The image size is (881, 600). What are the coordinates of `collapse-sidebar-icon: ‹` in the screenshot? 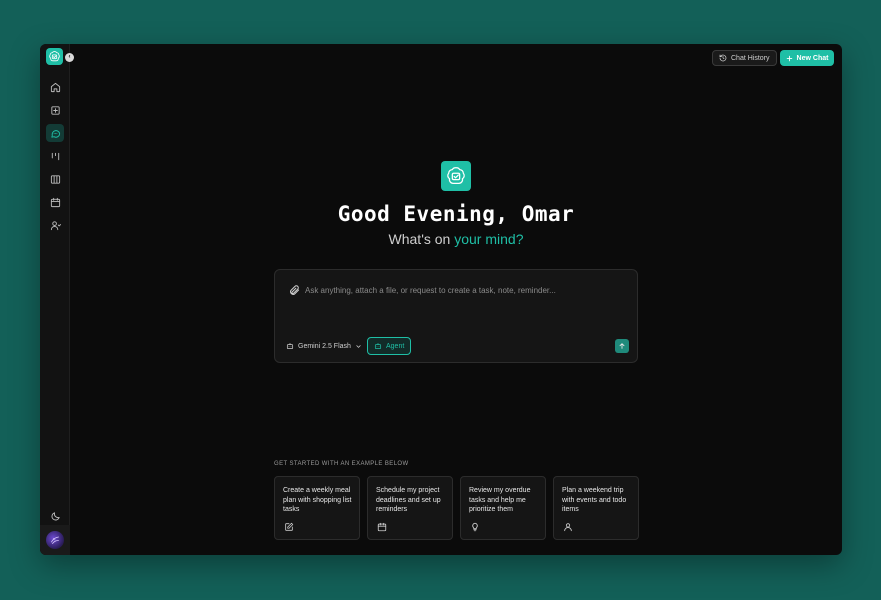 It's located at (69, 57).